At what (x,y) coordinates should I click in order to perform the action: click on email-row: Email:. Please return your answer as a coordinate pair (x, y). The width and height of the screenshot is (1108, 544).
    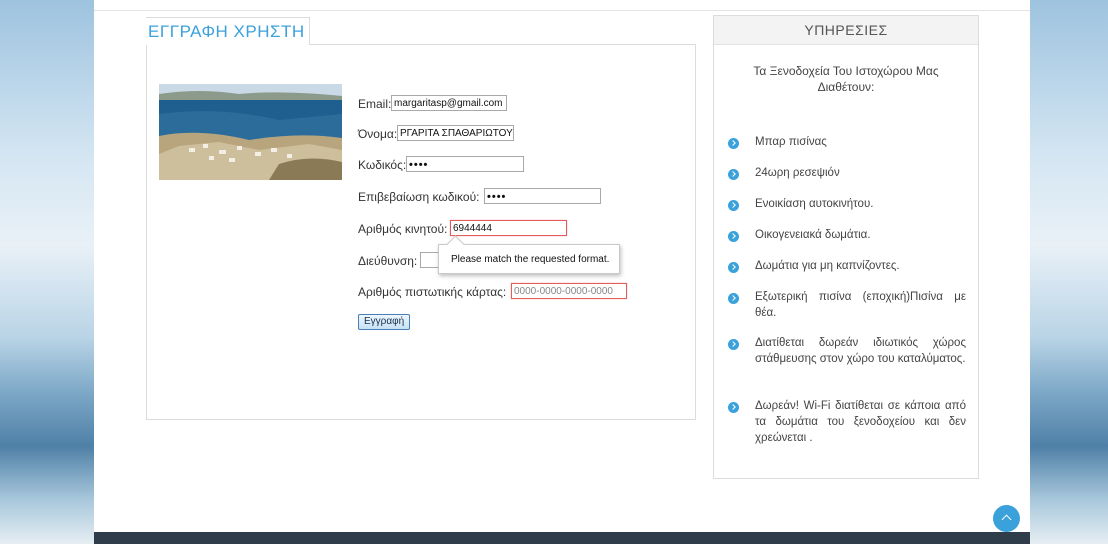
    Looking at the image, I should click on (374, 104).